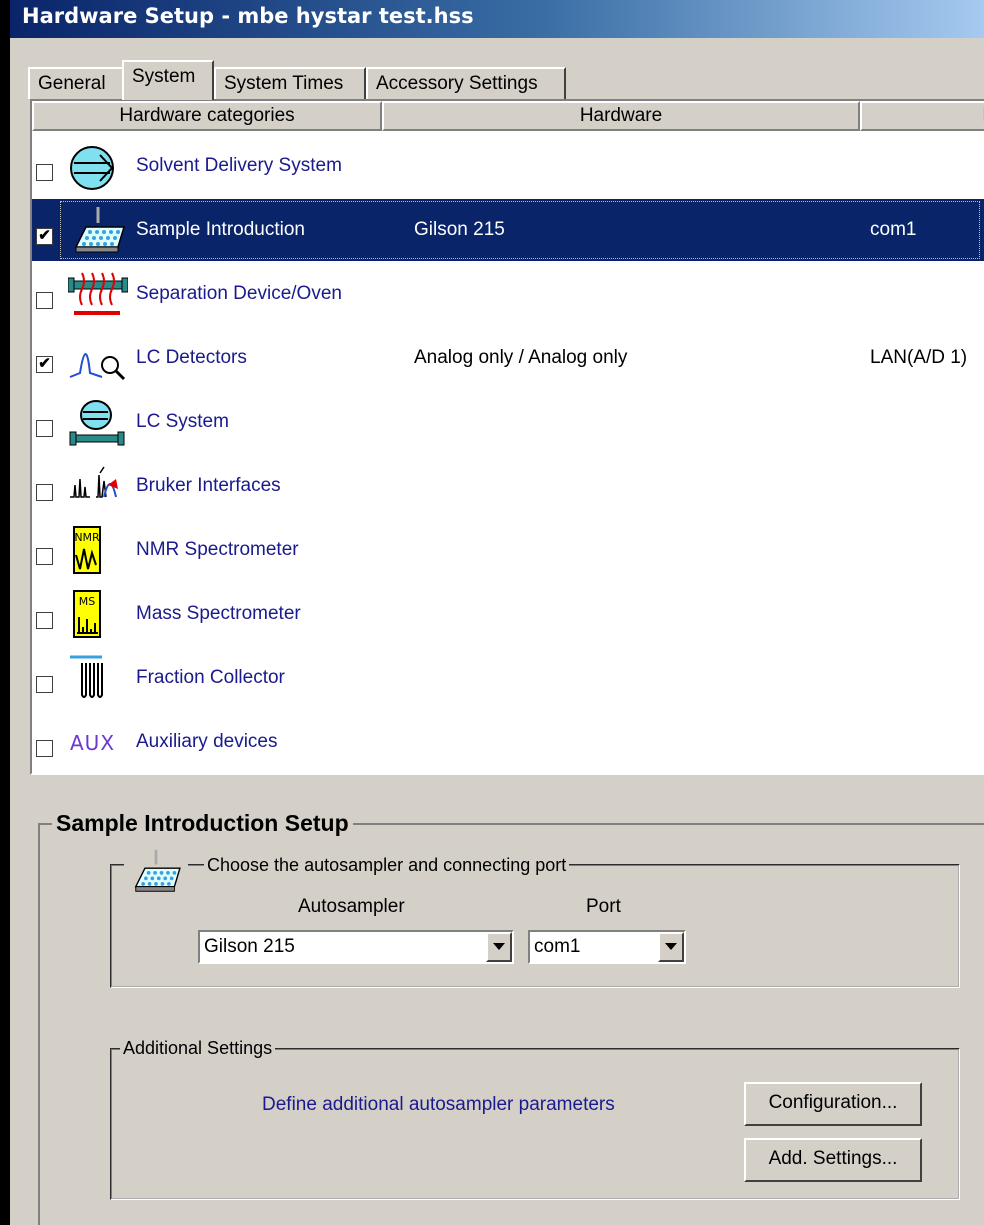  I want to click on oven-column-icon, so click(98, 294).